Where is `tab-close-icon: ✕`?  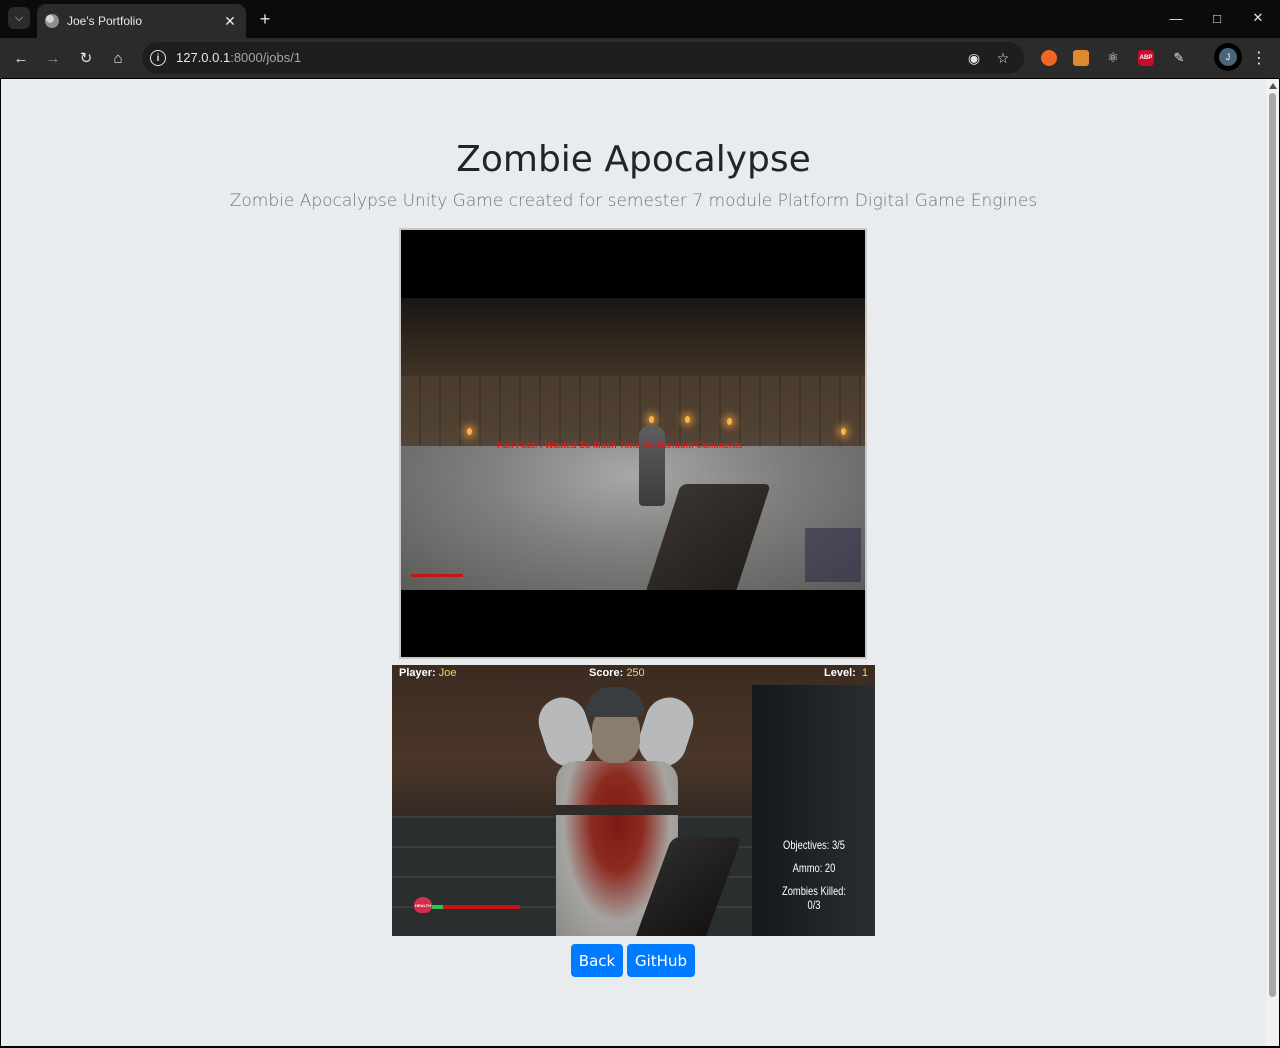
tab-close-icon: ✕ is located at coordinates (230, 21).